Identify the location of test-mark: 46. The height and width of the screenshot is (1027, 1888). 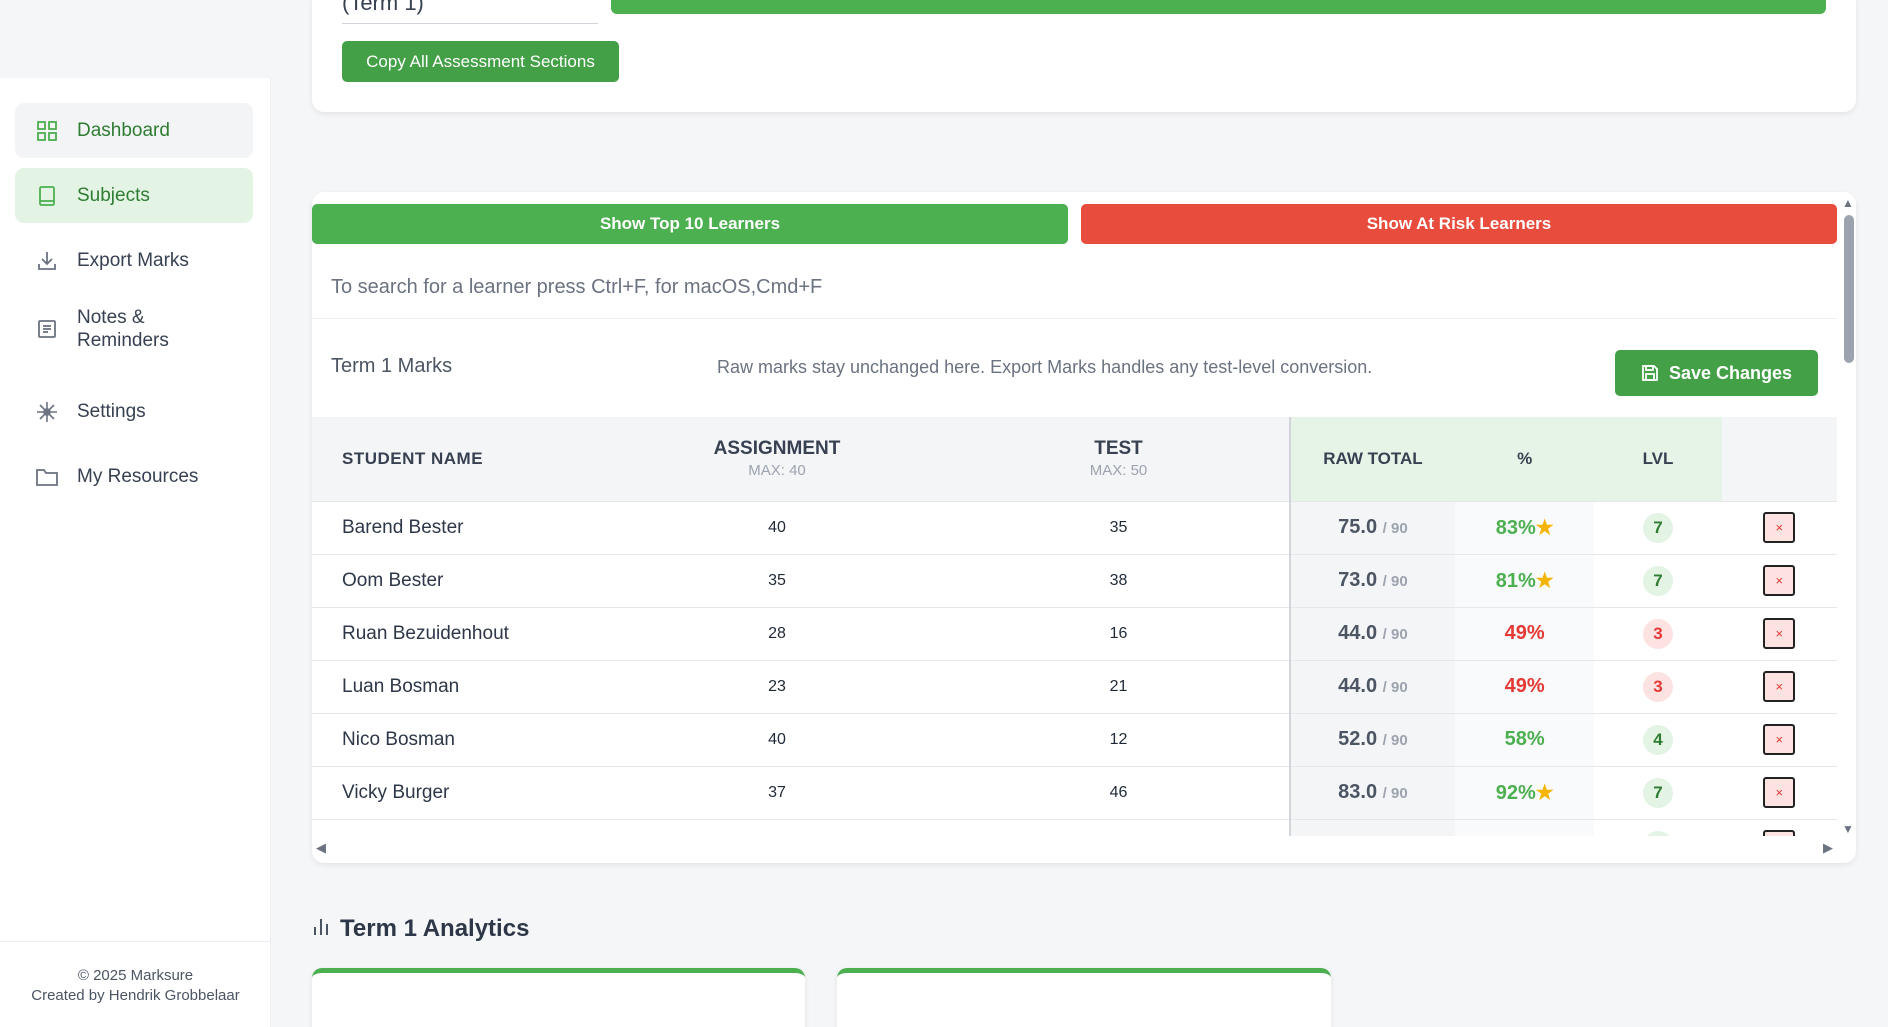
(1119, 793).